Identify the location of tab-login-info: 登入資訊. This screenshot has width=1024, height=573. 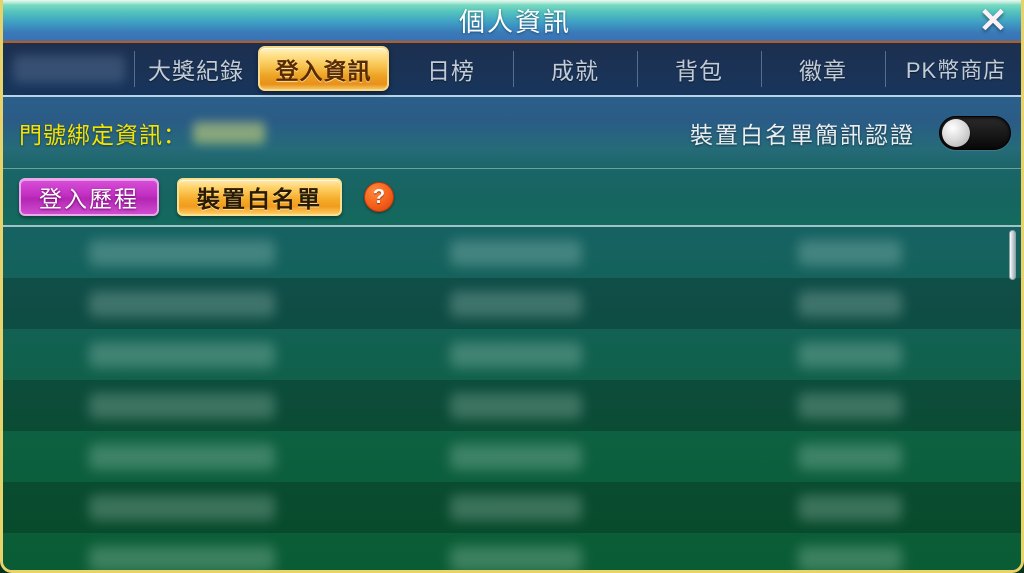
(323, 68).